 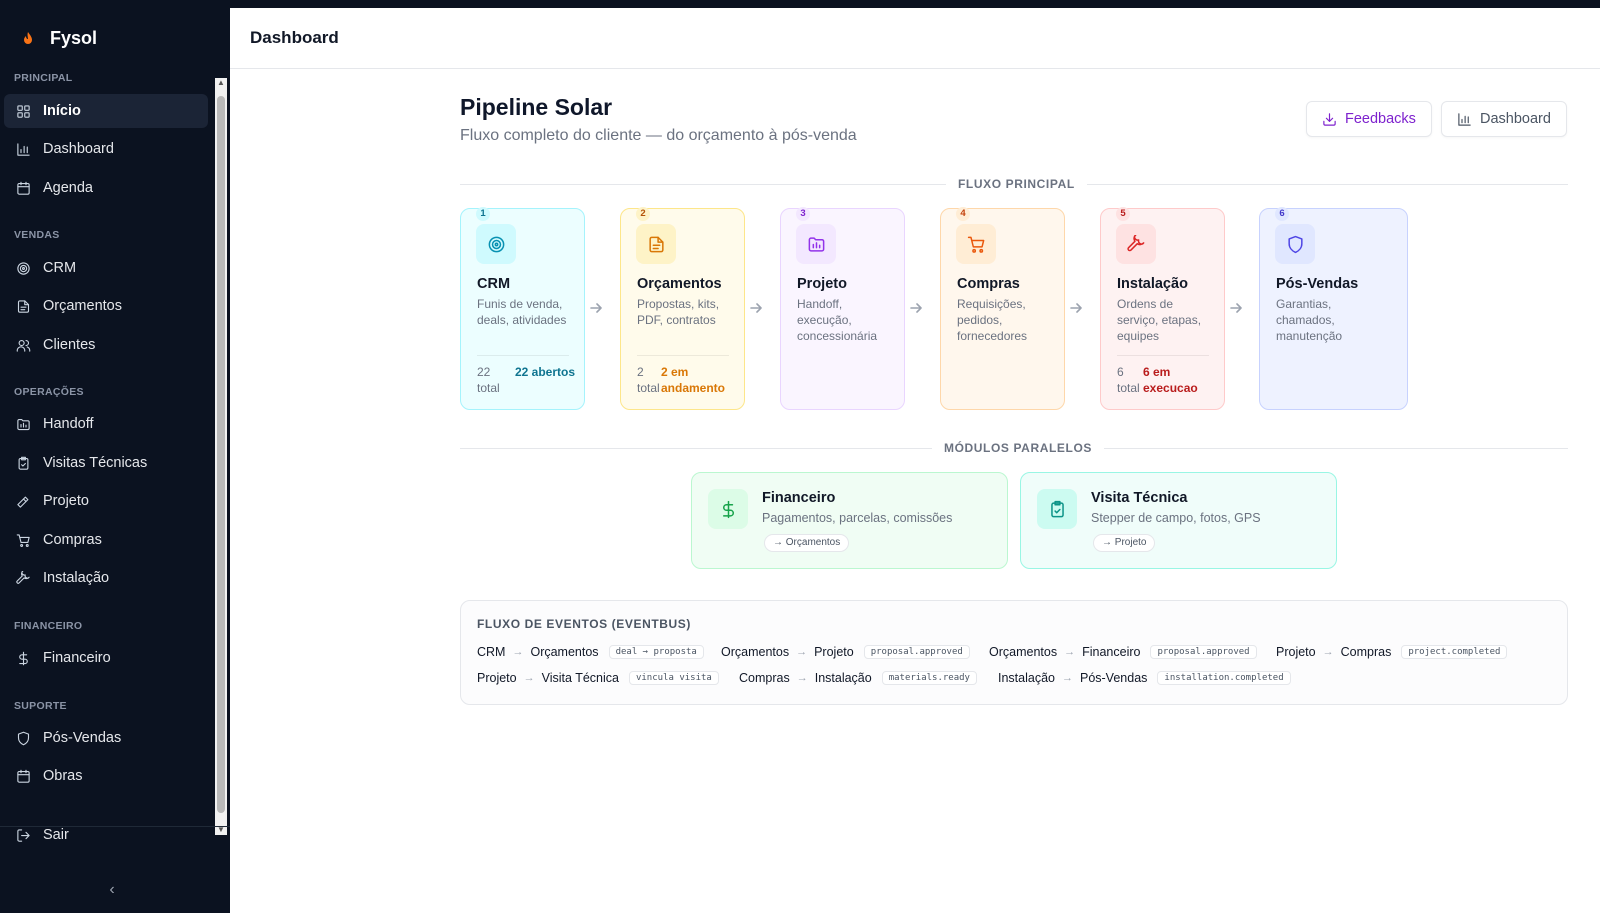 What do you see at coordinates (656, 652) in the screenshot?
I see `event-tag: deal → proposta` at bounding box center [656, 652].